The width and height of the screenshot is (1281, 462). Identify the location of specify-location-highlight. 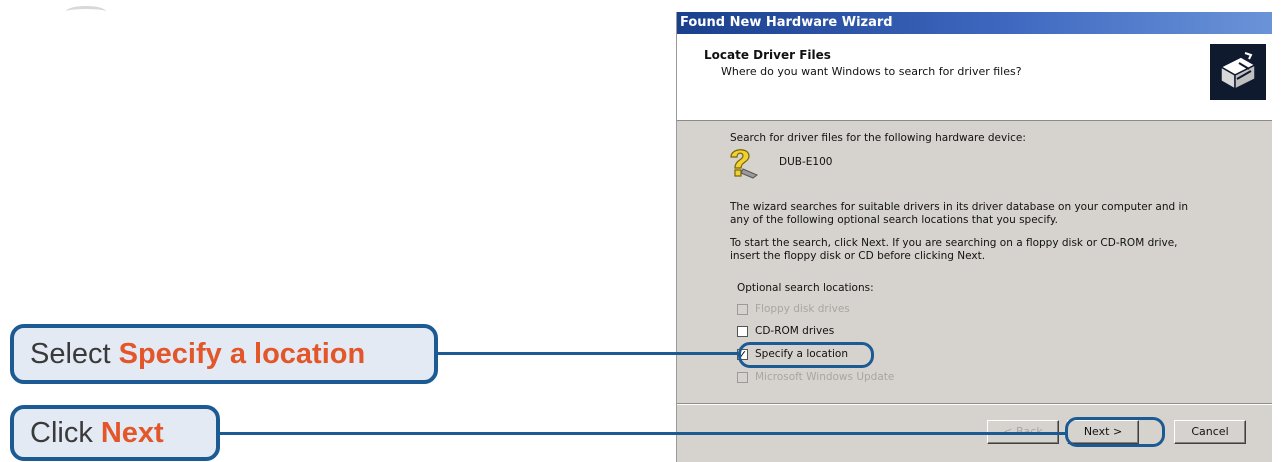
(806, 355).